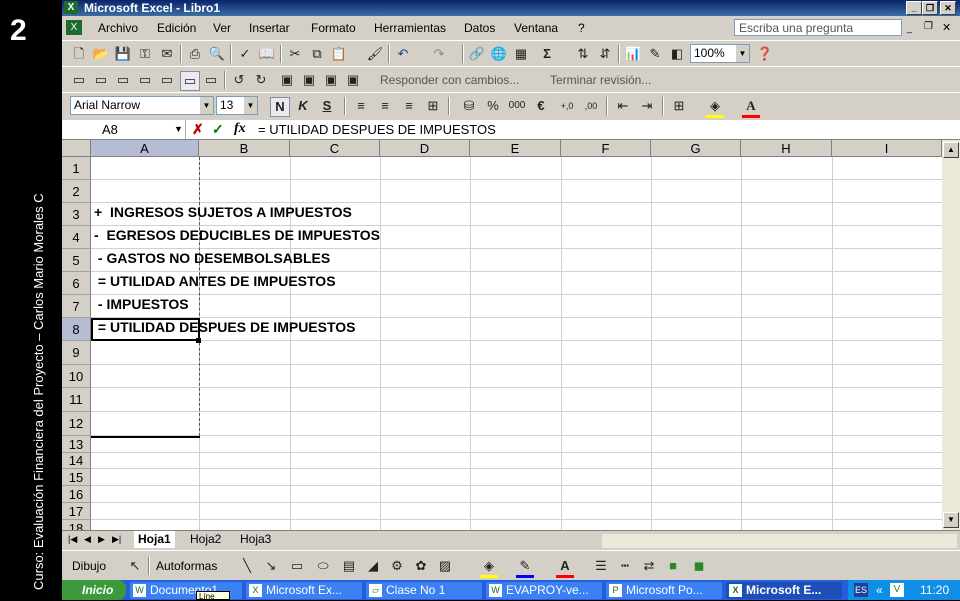 The height and width of the screenshot is (601, 960). What do you see at coordinates (74, 27) in the screenshot?
I see `workbook-icon: X` at bounding box center [74, 27].